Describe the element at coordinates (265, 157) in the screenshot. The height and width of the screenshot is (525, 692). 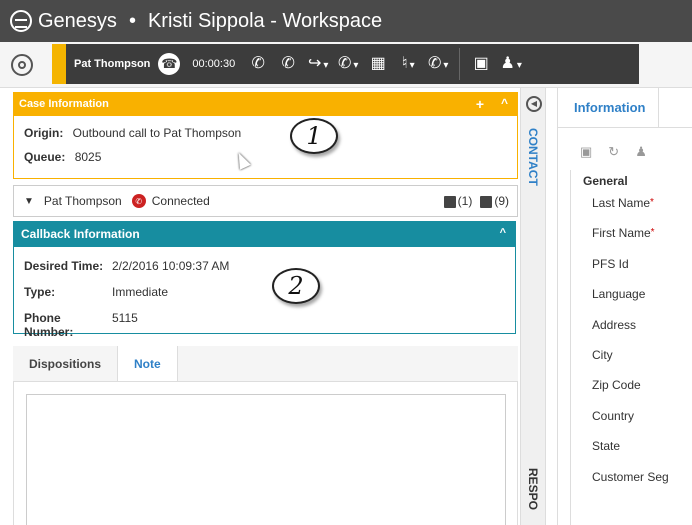
I see `queue-row: Queue: 8025` at that location.